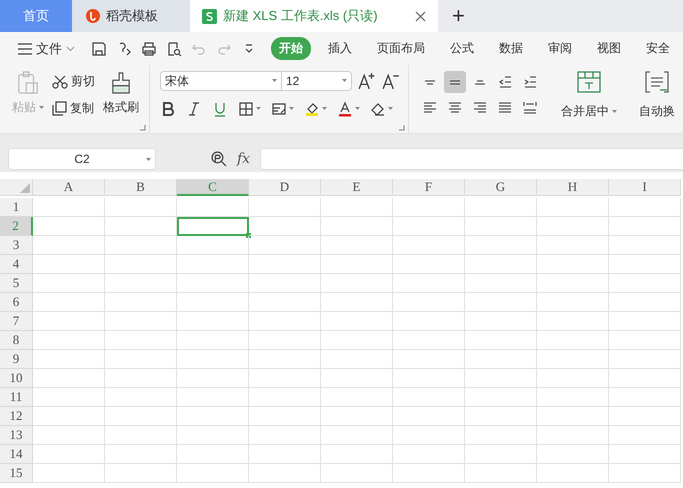  What do you see at coordinates (16, 454) in the screenshot?
I see `row-header: 14` at bounding box center [16, 454].